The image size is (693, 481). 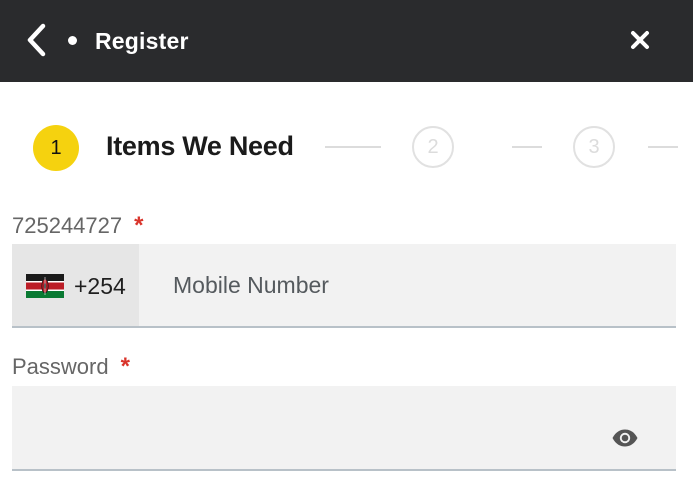 I want to click on close-icon, so click(x=640, y=40).